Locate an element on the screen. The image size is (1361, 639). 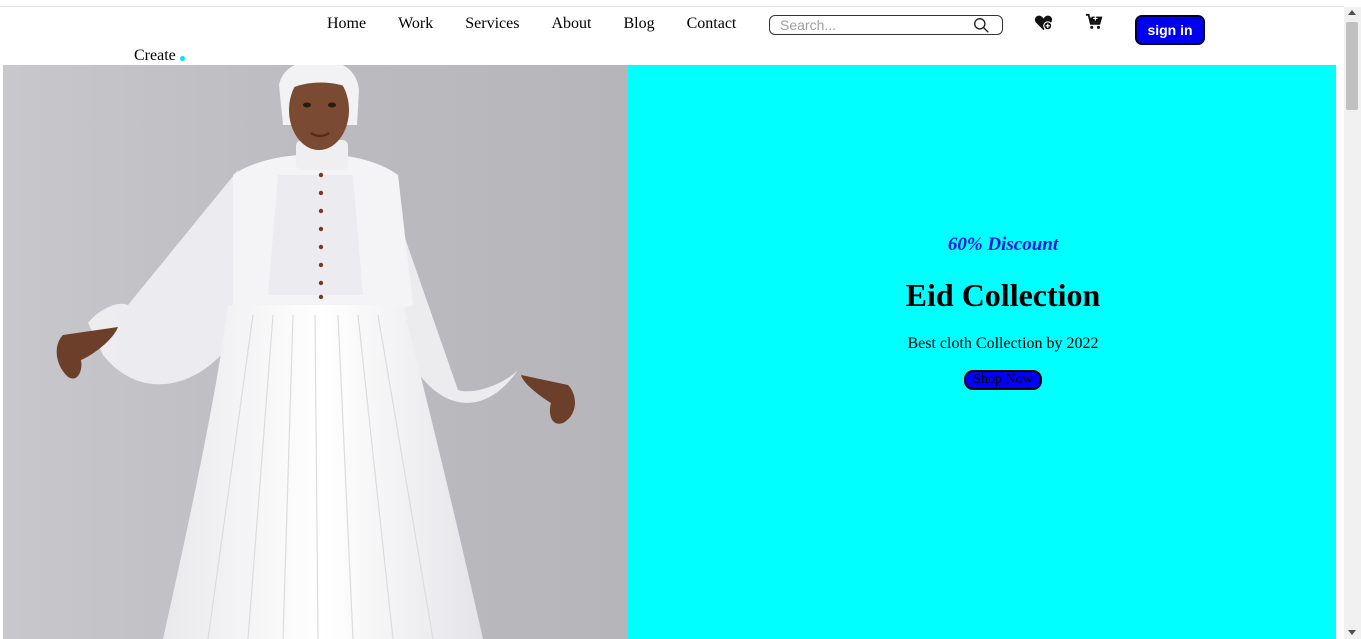
search-icon is located at coordinates (981, 25).